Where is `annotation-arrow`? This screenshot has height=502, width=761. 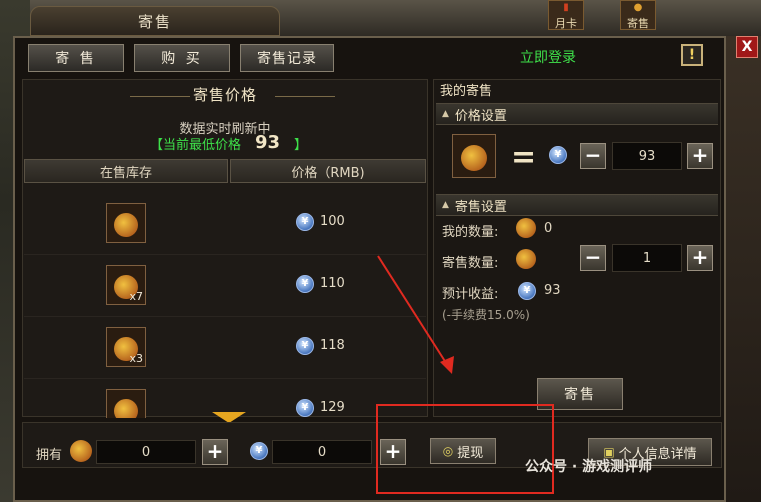 annotation-arrow is located at coordinates (415, 314).